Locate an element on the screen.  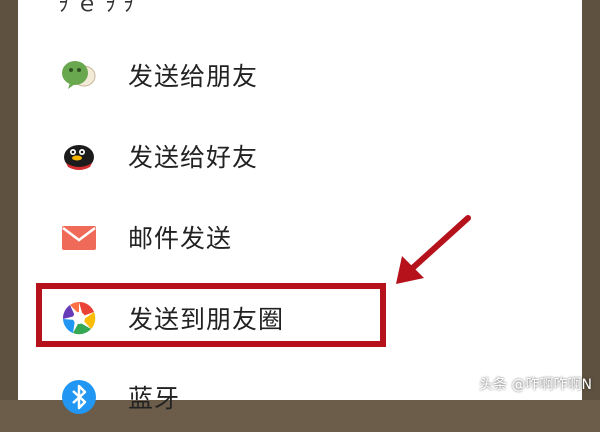
share-item-label: 发送给朋友 is located at coordinates (193, 76).